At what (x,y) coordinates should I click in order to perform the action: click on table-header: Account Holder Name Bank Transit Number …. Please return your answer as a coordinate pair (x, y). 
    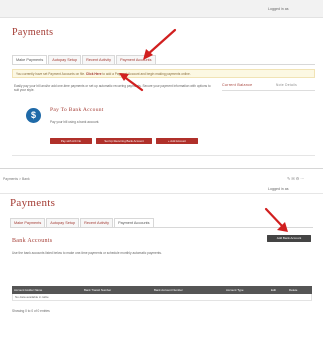
    Looking at the image, I should click on (162, 290).